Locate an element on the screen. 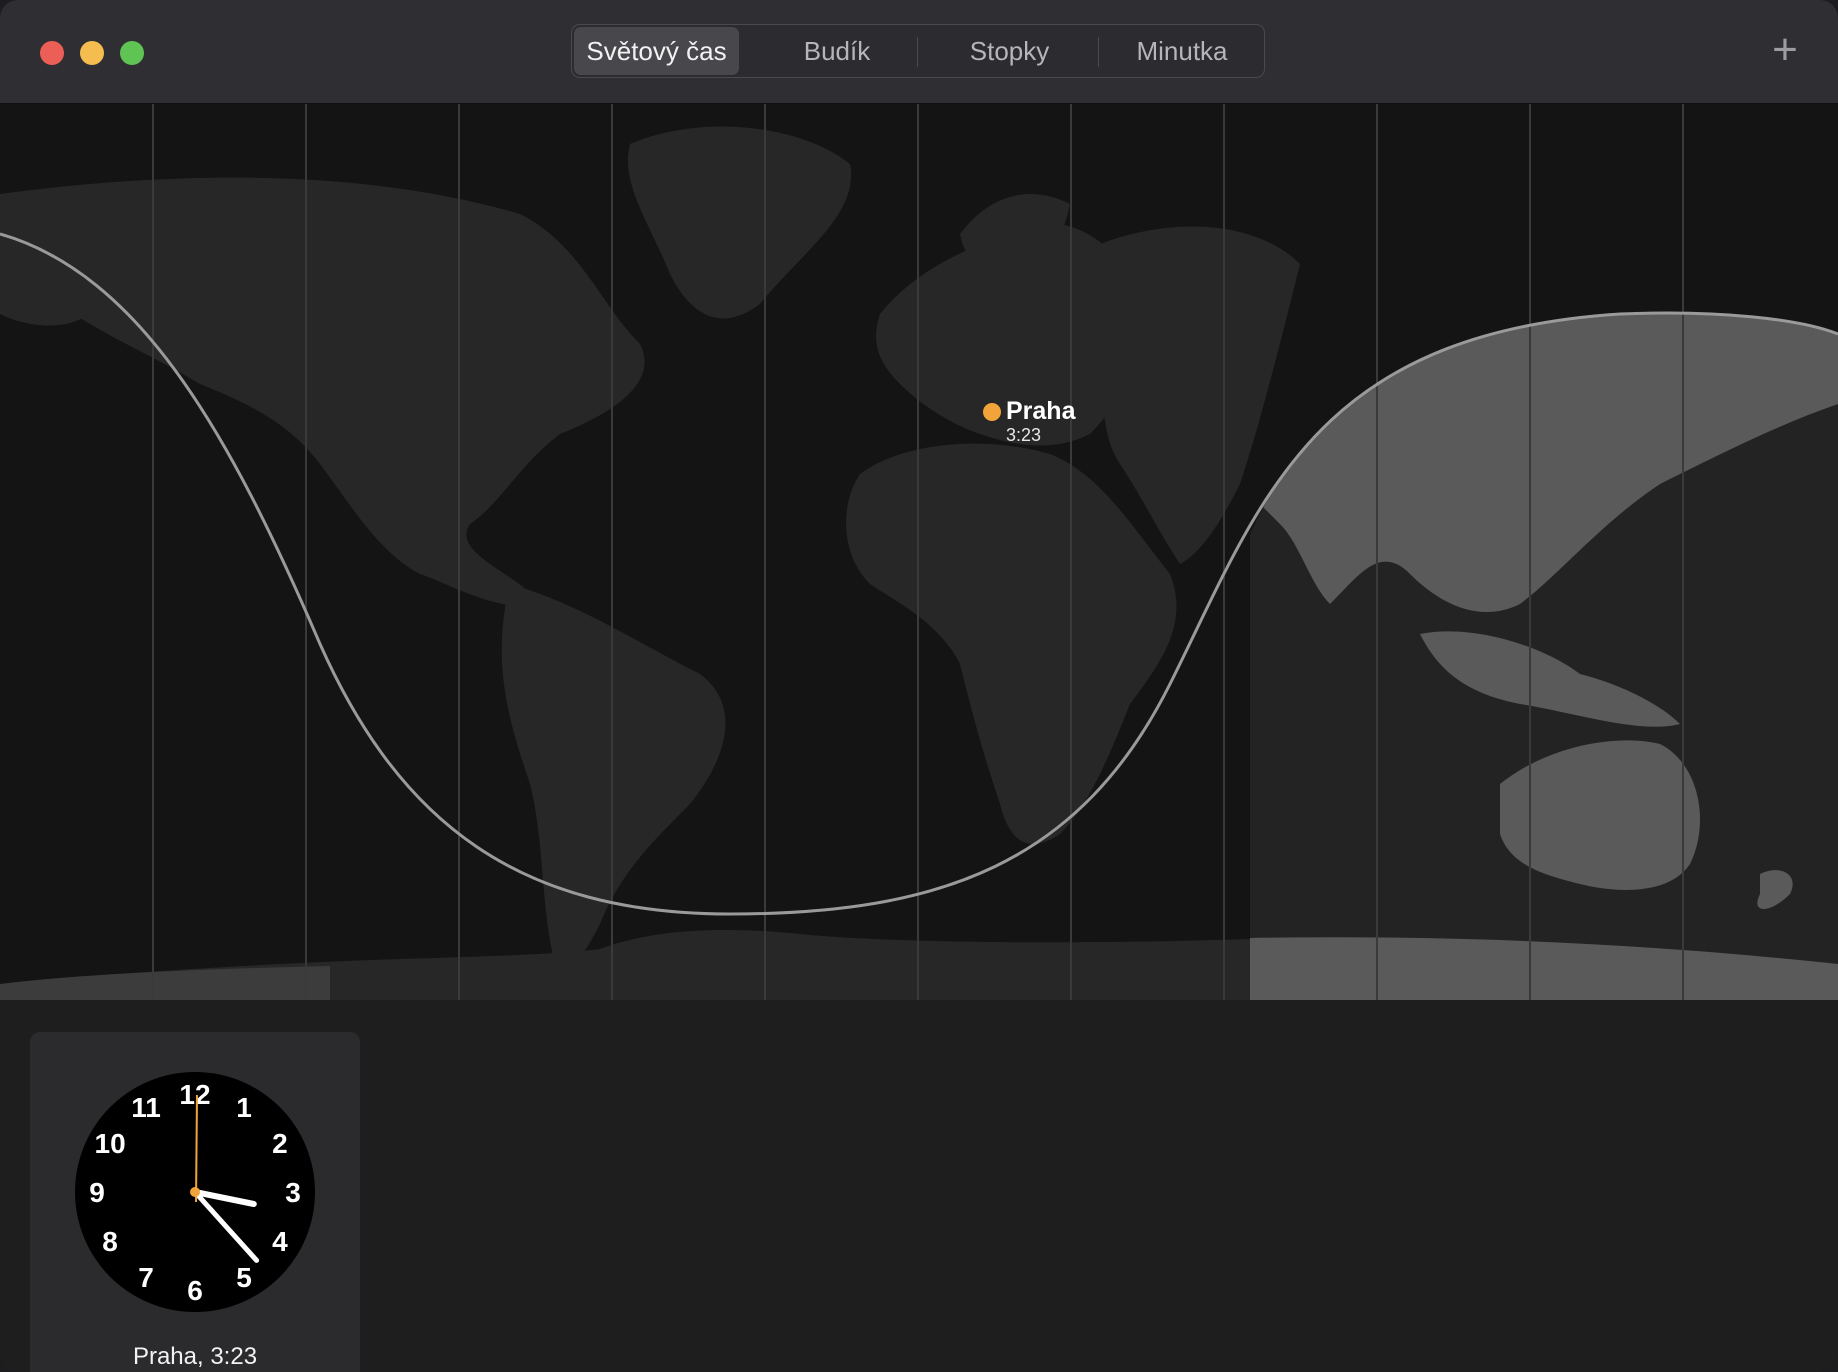  tab-timer: Minutka is located at coordinates (1182, 51).